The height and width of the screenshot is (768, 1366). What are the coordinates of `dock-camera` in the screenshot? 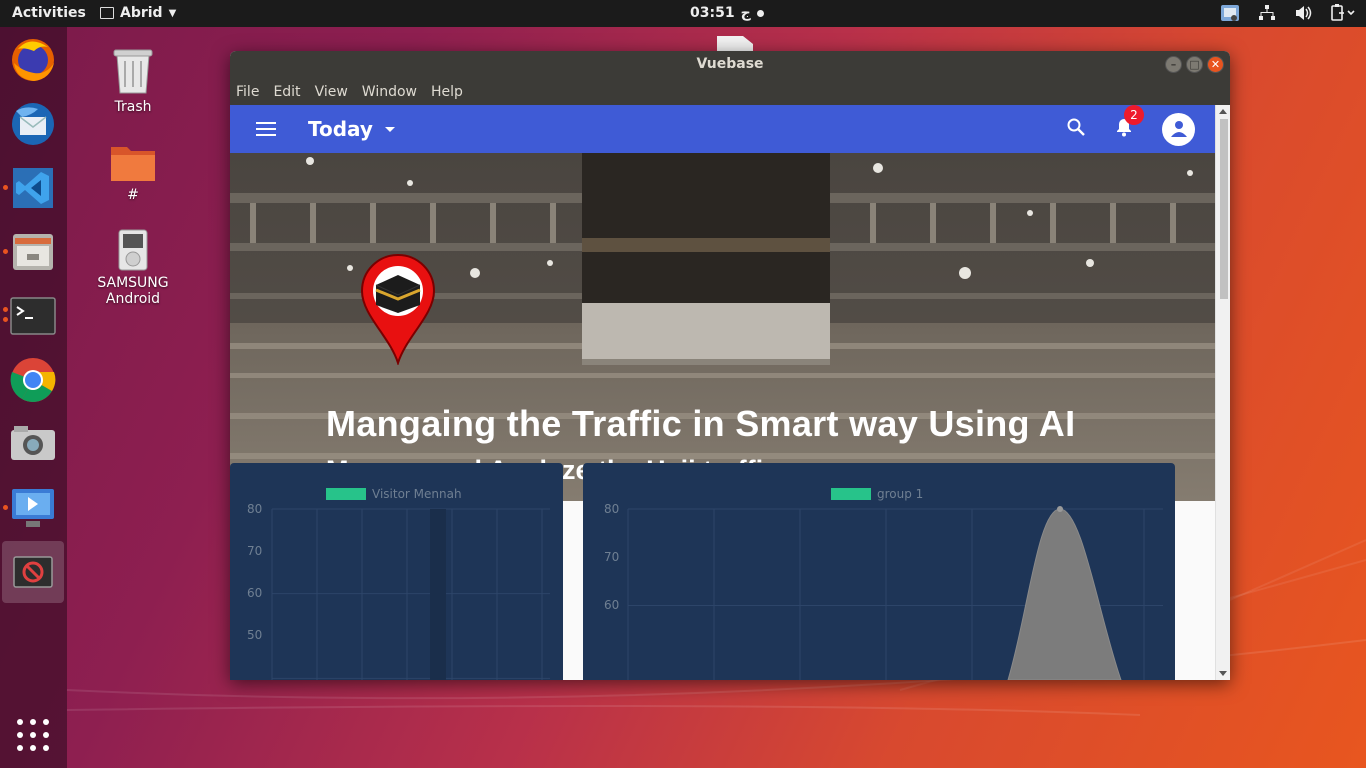 It's located at (33, 444).